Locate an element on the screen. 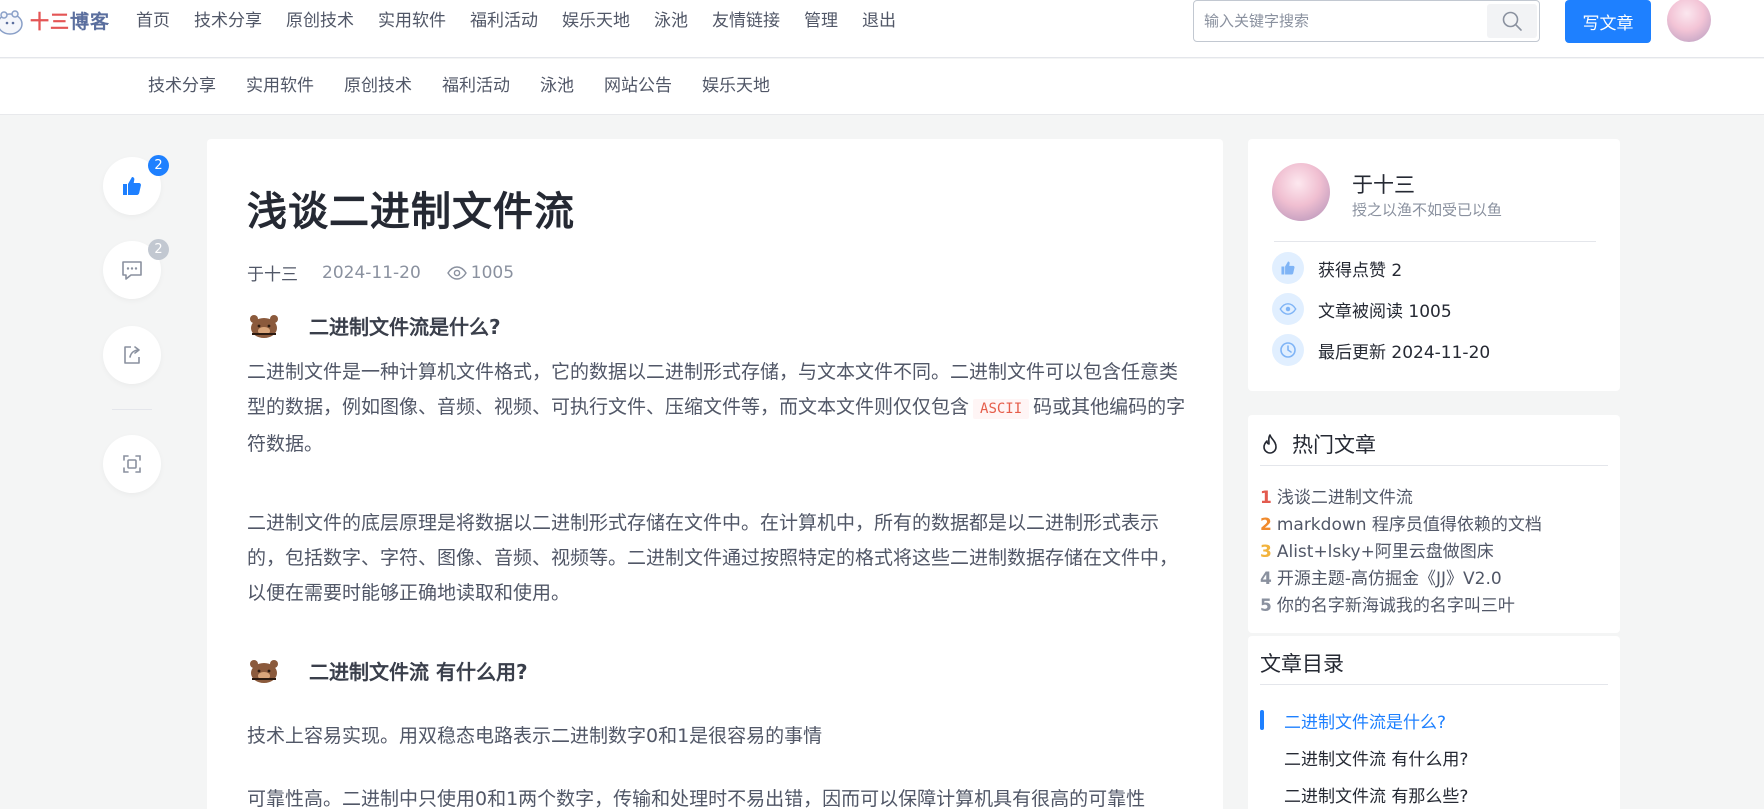 The width and height of the screenshot is (1764, 809). category-software: 实用软件 is located at coordinates (280, 86).